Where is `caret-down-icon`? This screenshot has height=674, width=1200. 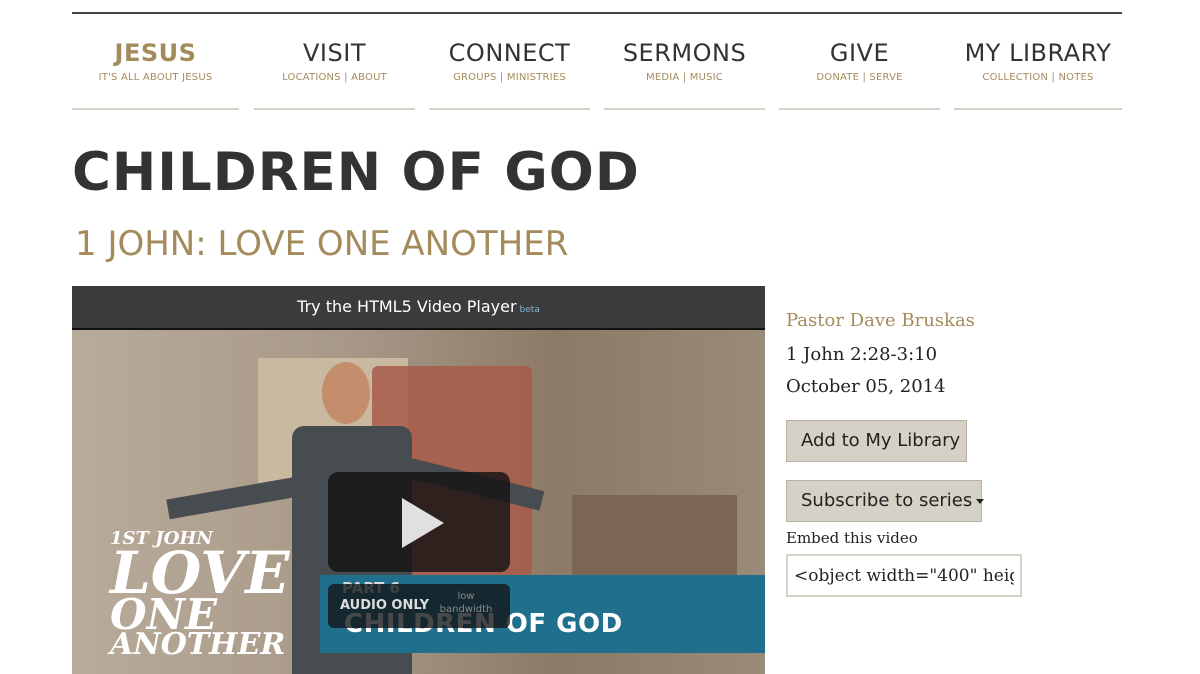
caret-down-icon is located at coordinates (980, 501).